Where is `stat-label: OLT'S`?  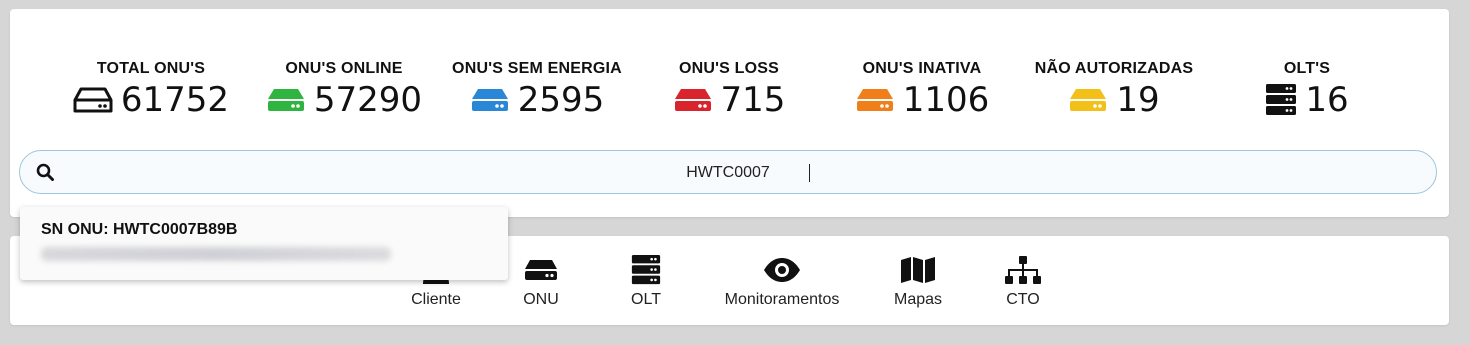
stat-label: OLT'S is located at coordinates (1307, 68).